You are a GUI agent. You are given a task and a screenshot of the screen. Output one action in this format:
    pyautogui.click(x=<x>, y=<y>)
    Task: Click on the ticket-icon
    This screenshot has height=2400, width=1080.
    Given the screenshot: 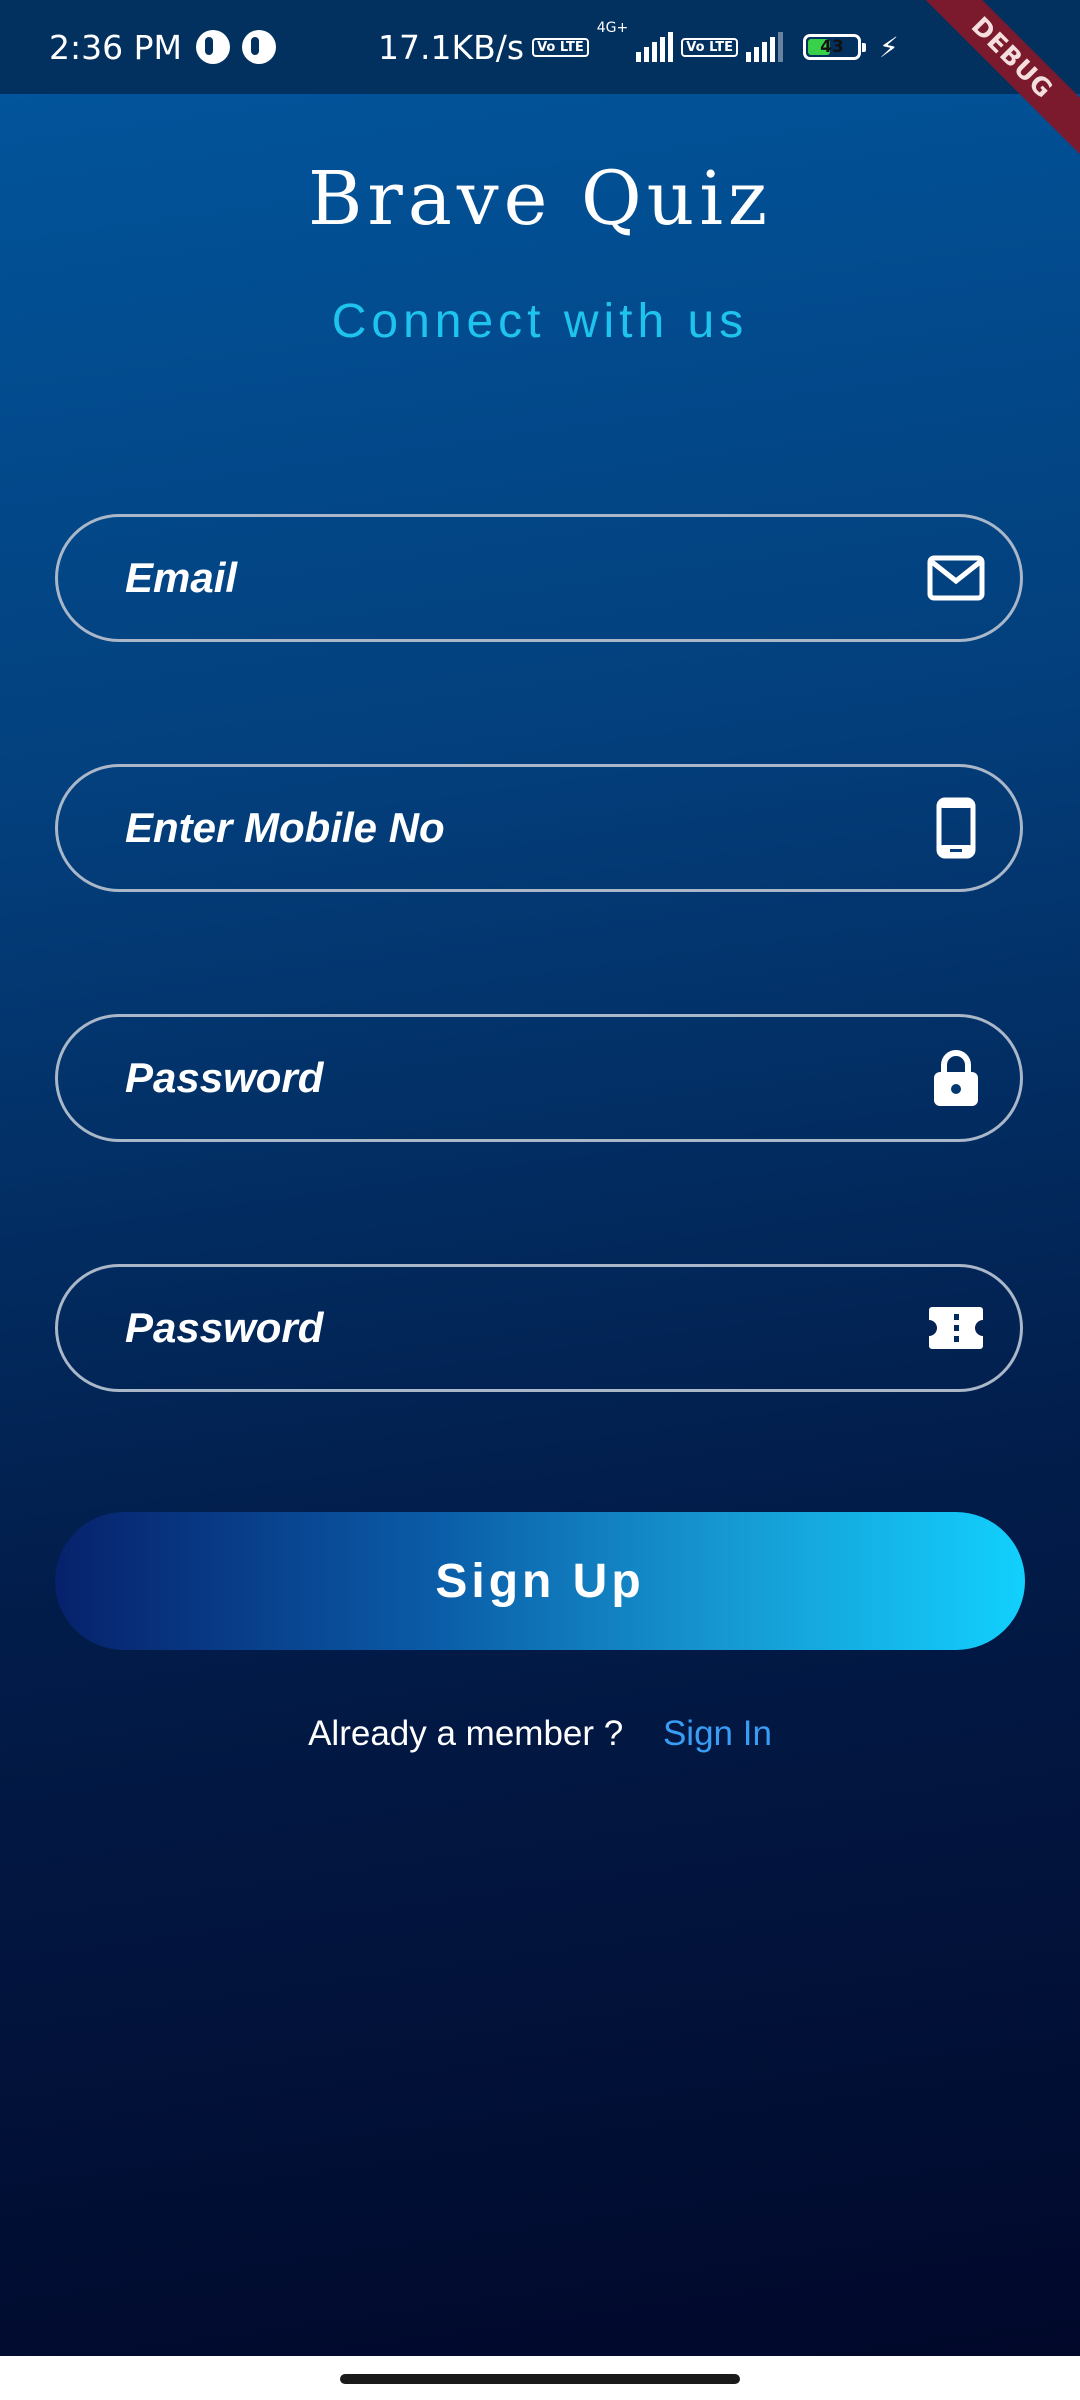 What is the action you would take?
    pyautogui.click(x=956, y=1328)
    